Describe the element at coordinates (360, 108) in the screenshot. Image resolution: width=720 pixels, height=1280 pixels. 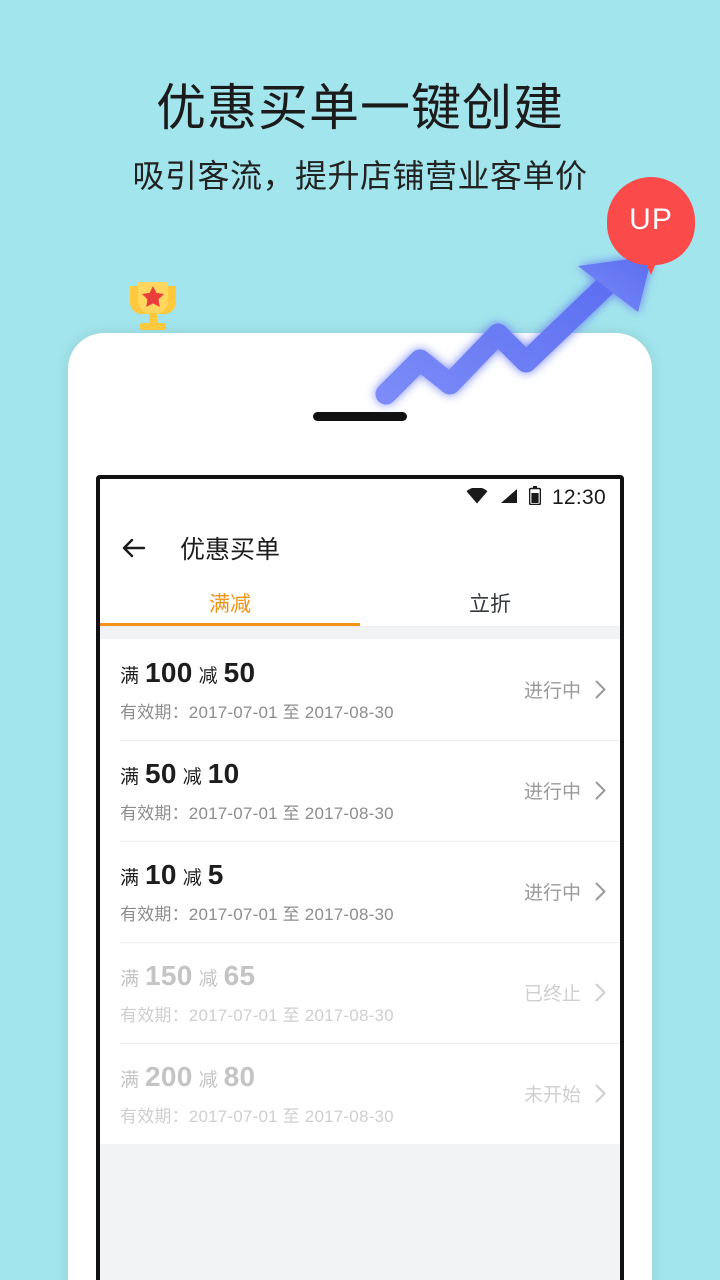
I see `page-title: 优惠买单一键创建` at that location.